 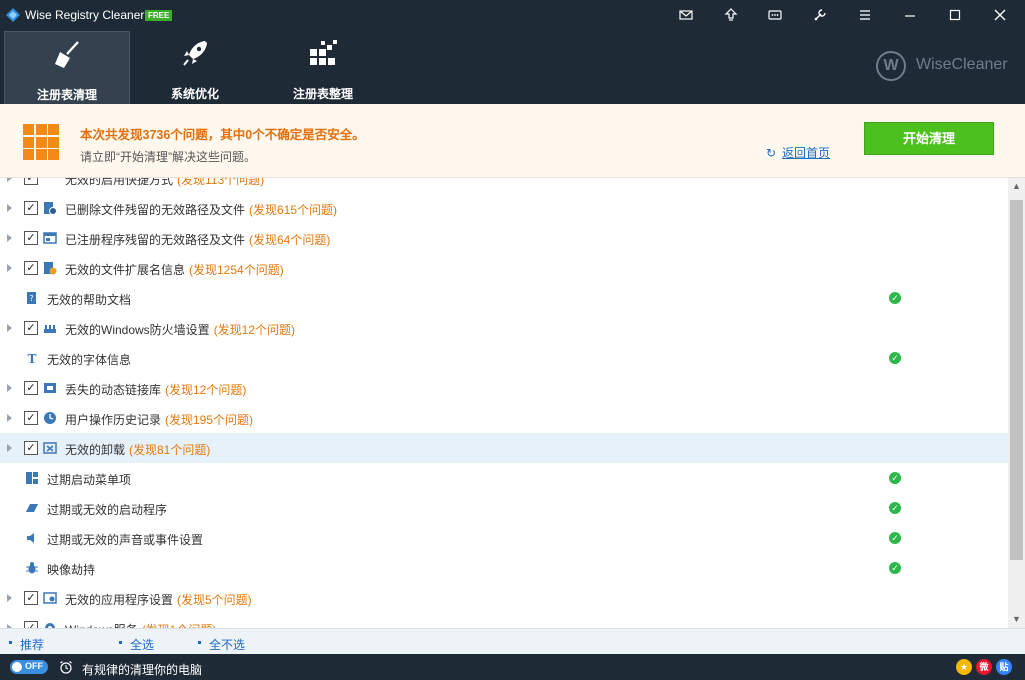 What do you see at coordinates (195, 53) in the screenshot?
I see `rocket-icon` at bounding box center [195, 53].